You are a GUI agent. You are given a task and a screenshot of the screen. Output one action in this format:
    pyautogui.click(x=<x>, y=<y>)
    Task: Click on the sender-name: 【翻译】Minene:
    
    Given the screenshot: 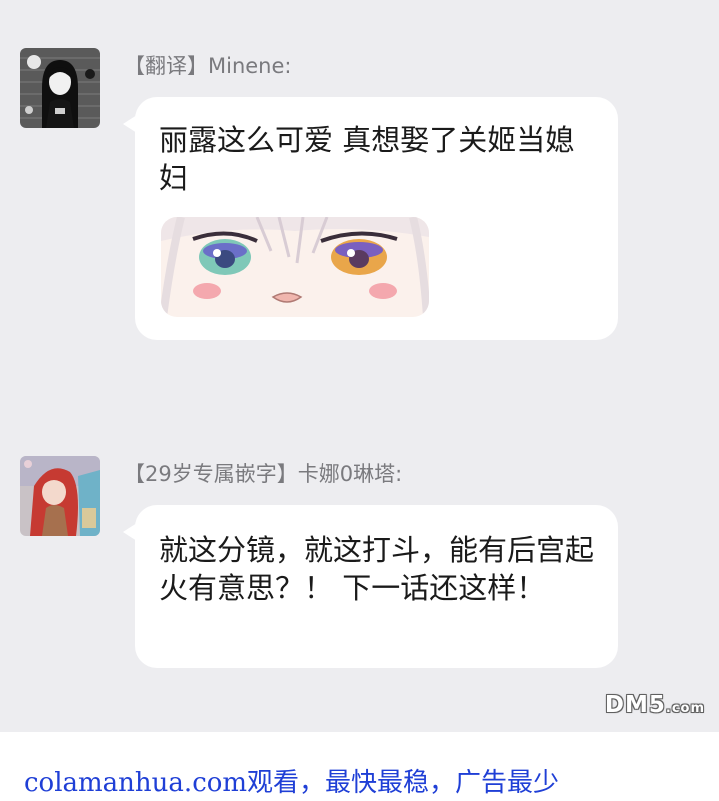 What is the action you would take?
    pyautogui.click(x=208, y=66)
    